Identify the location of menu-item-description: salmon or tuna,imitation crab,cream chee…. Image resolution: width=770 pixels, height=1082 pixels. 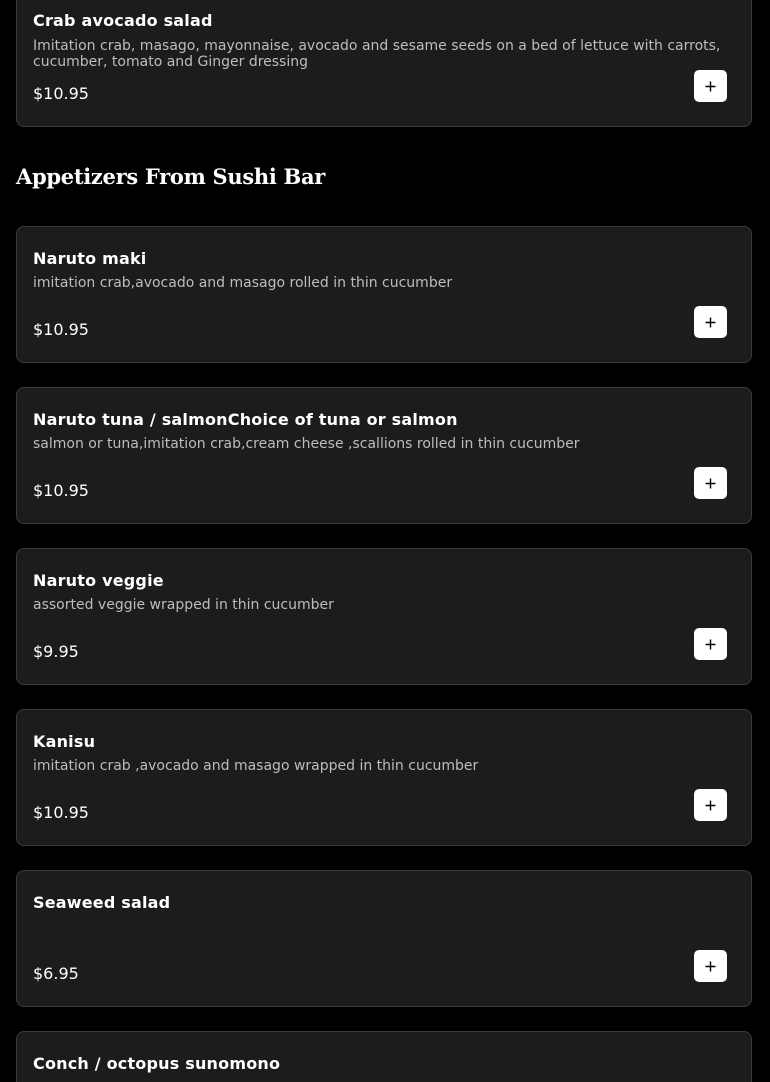
(306, 444).